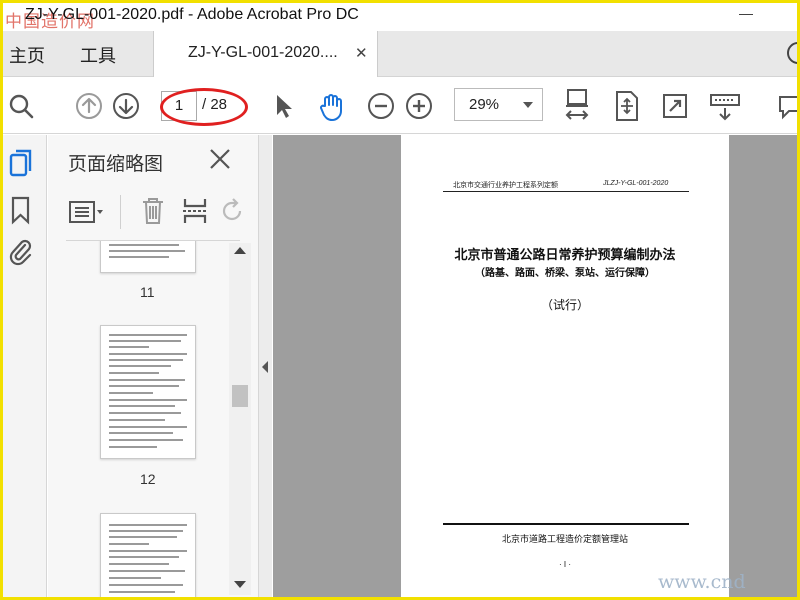 The image size is (800, 600). Describe the element at coordinates (240, 584) in the screenshot. I see `scroll-down-icon` at that location.